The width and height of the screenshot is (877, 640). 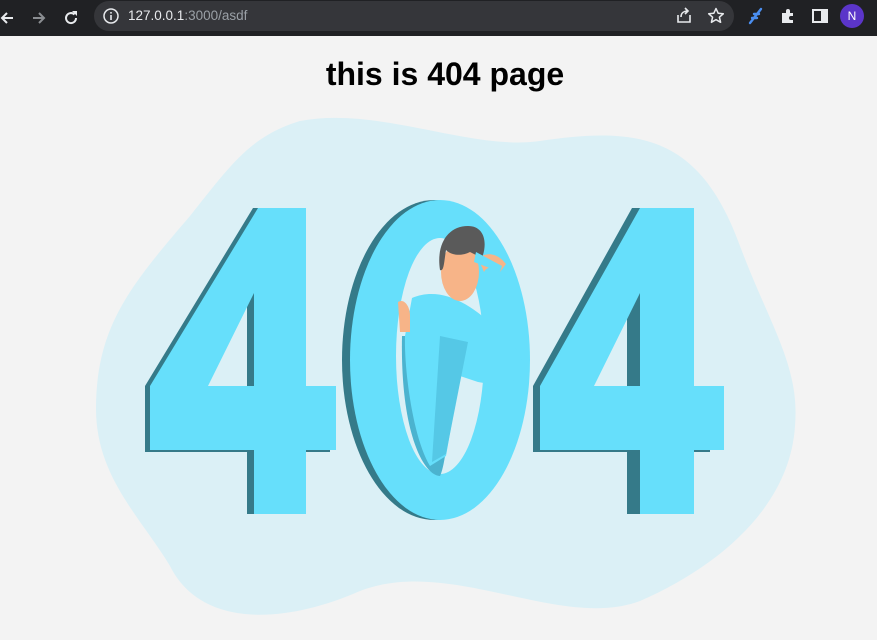 I want to click on sidepanel-icon, so click(x=820, y=16).